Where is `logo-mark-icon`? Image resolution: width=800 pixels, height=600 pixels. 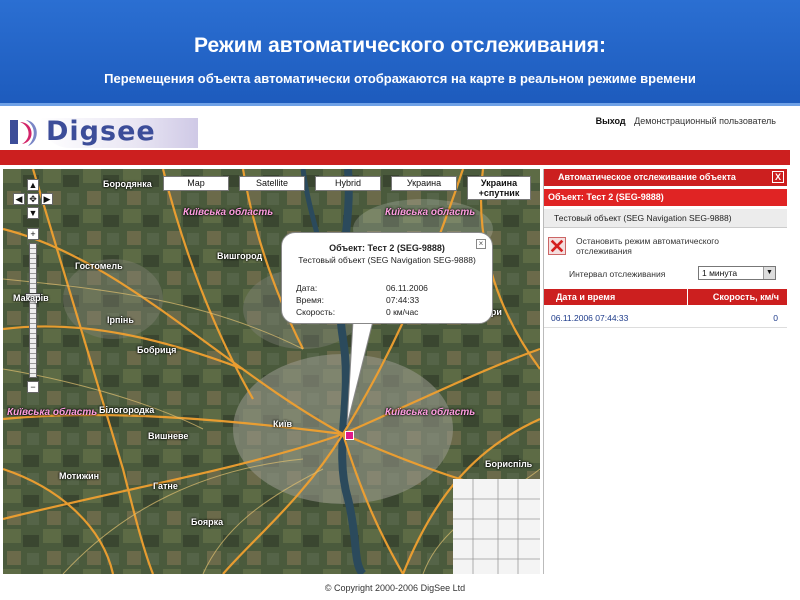 logo-mark-icon is located at coordinates (23, 133).